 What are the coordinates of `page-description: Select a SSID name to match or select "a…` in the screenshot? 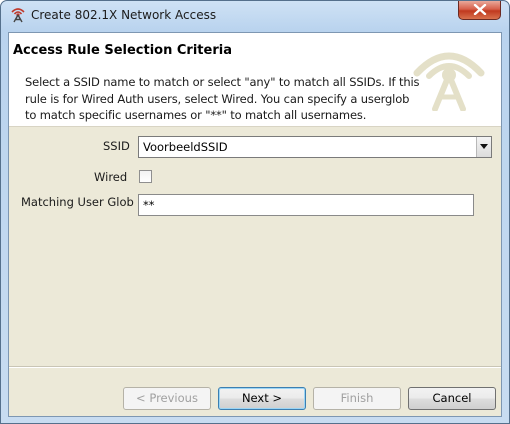 It's located at (222, 98).